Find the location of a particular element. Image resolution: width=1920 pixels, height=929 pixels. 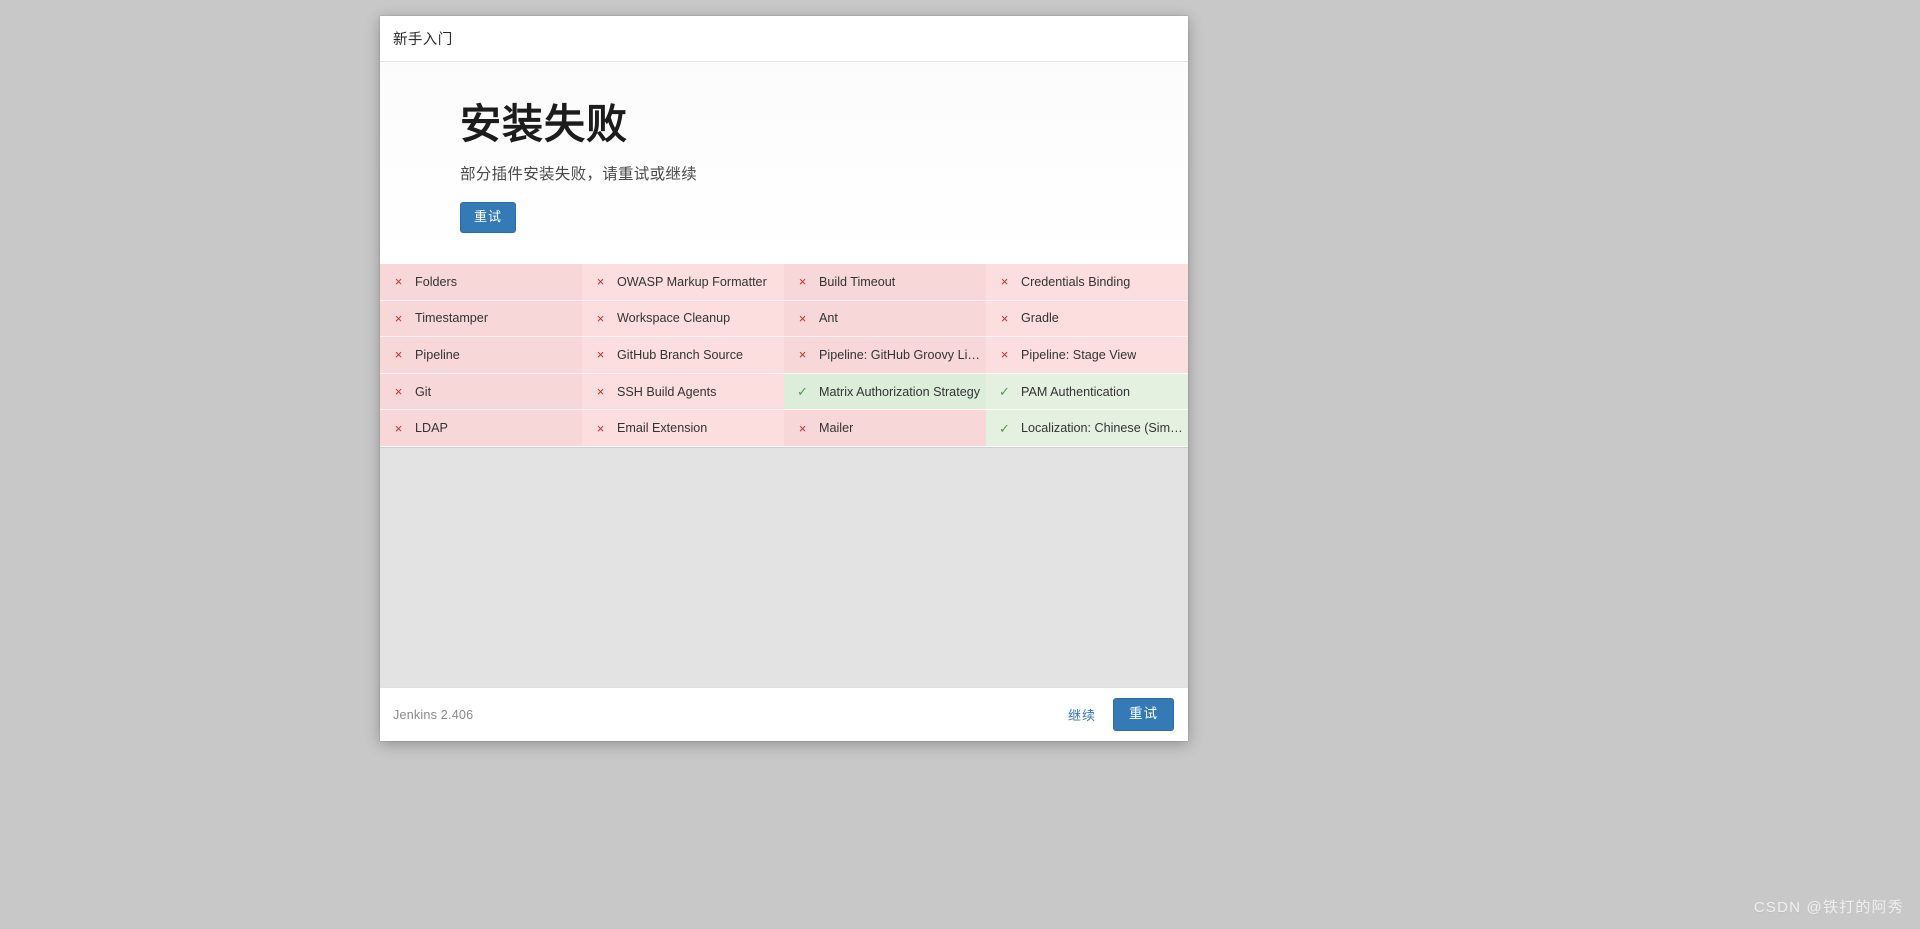

plugin-name-label: Credentials Binding is located at coordinates (1076, 281).